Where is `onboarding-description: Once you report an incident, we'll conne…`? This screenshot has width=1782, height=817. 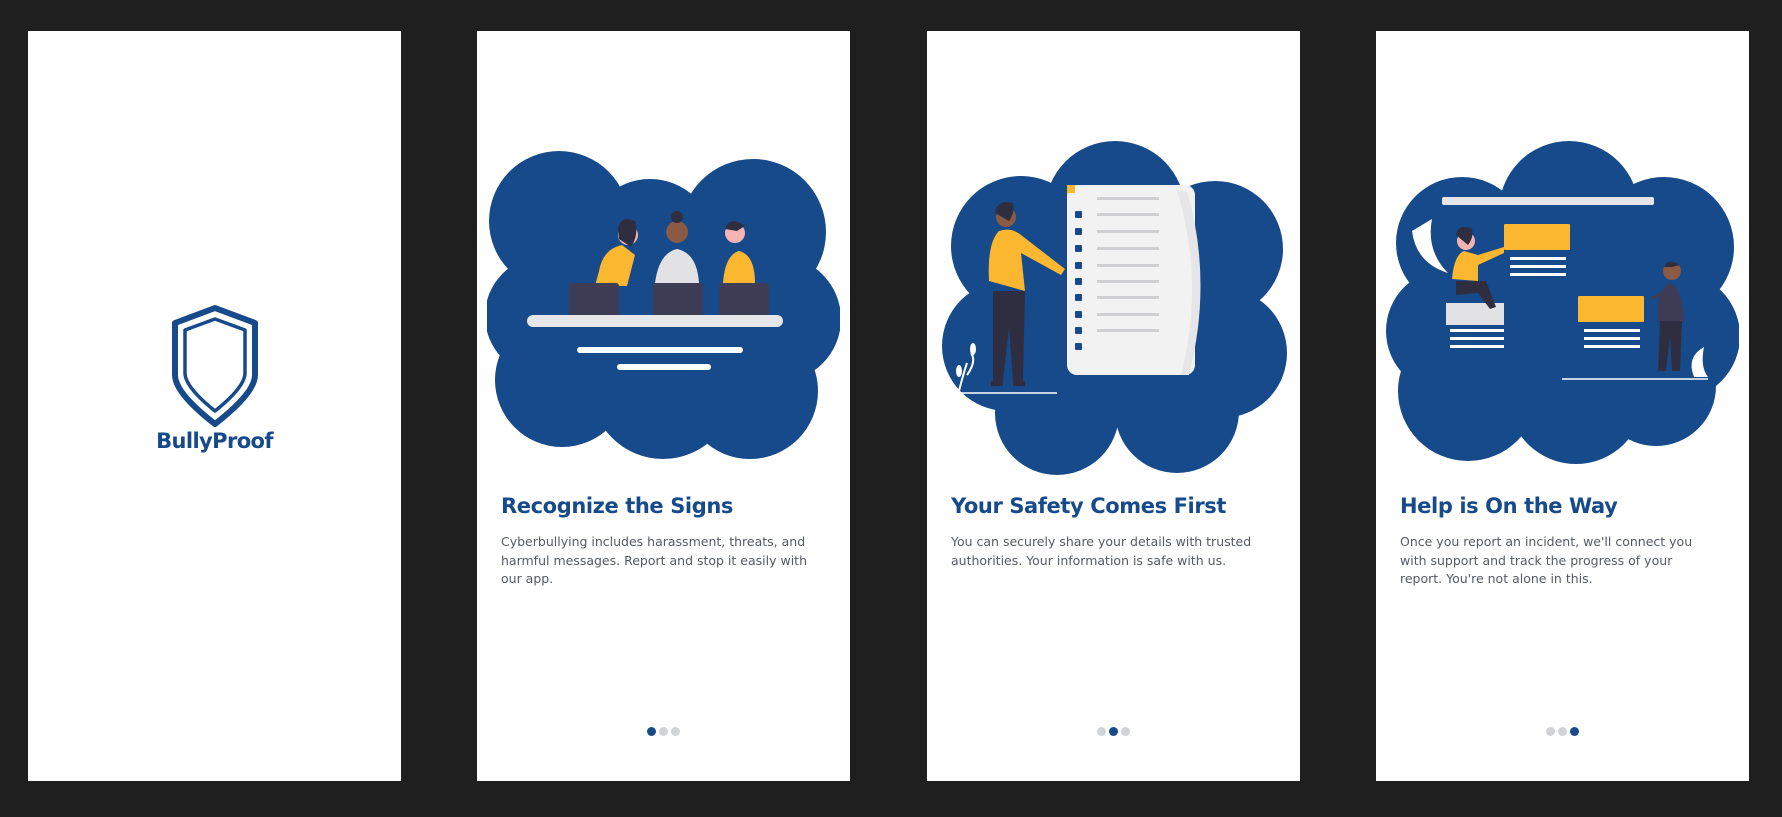
onboarding-description: Once you report an incident, we'll conne… is located at coordinates (1546, 560).